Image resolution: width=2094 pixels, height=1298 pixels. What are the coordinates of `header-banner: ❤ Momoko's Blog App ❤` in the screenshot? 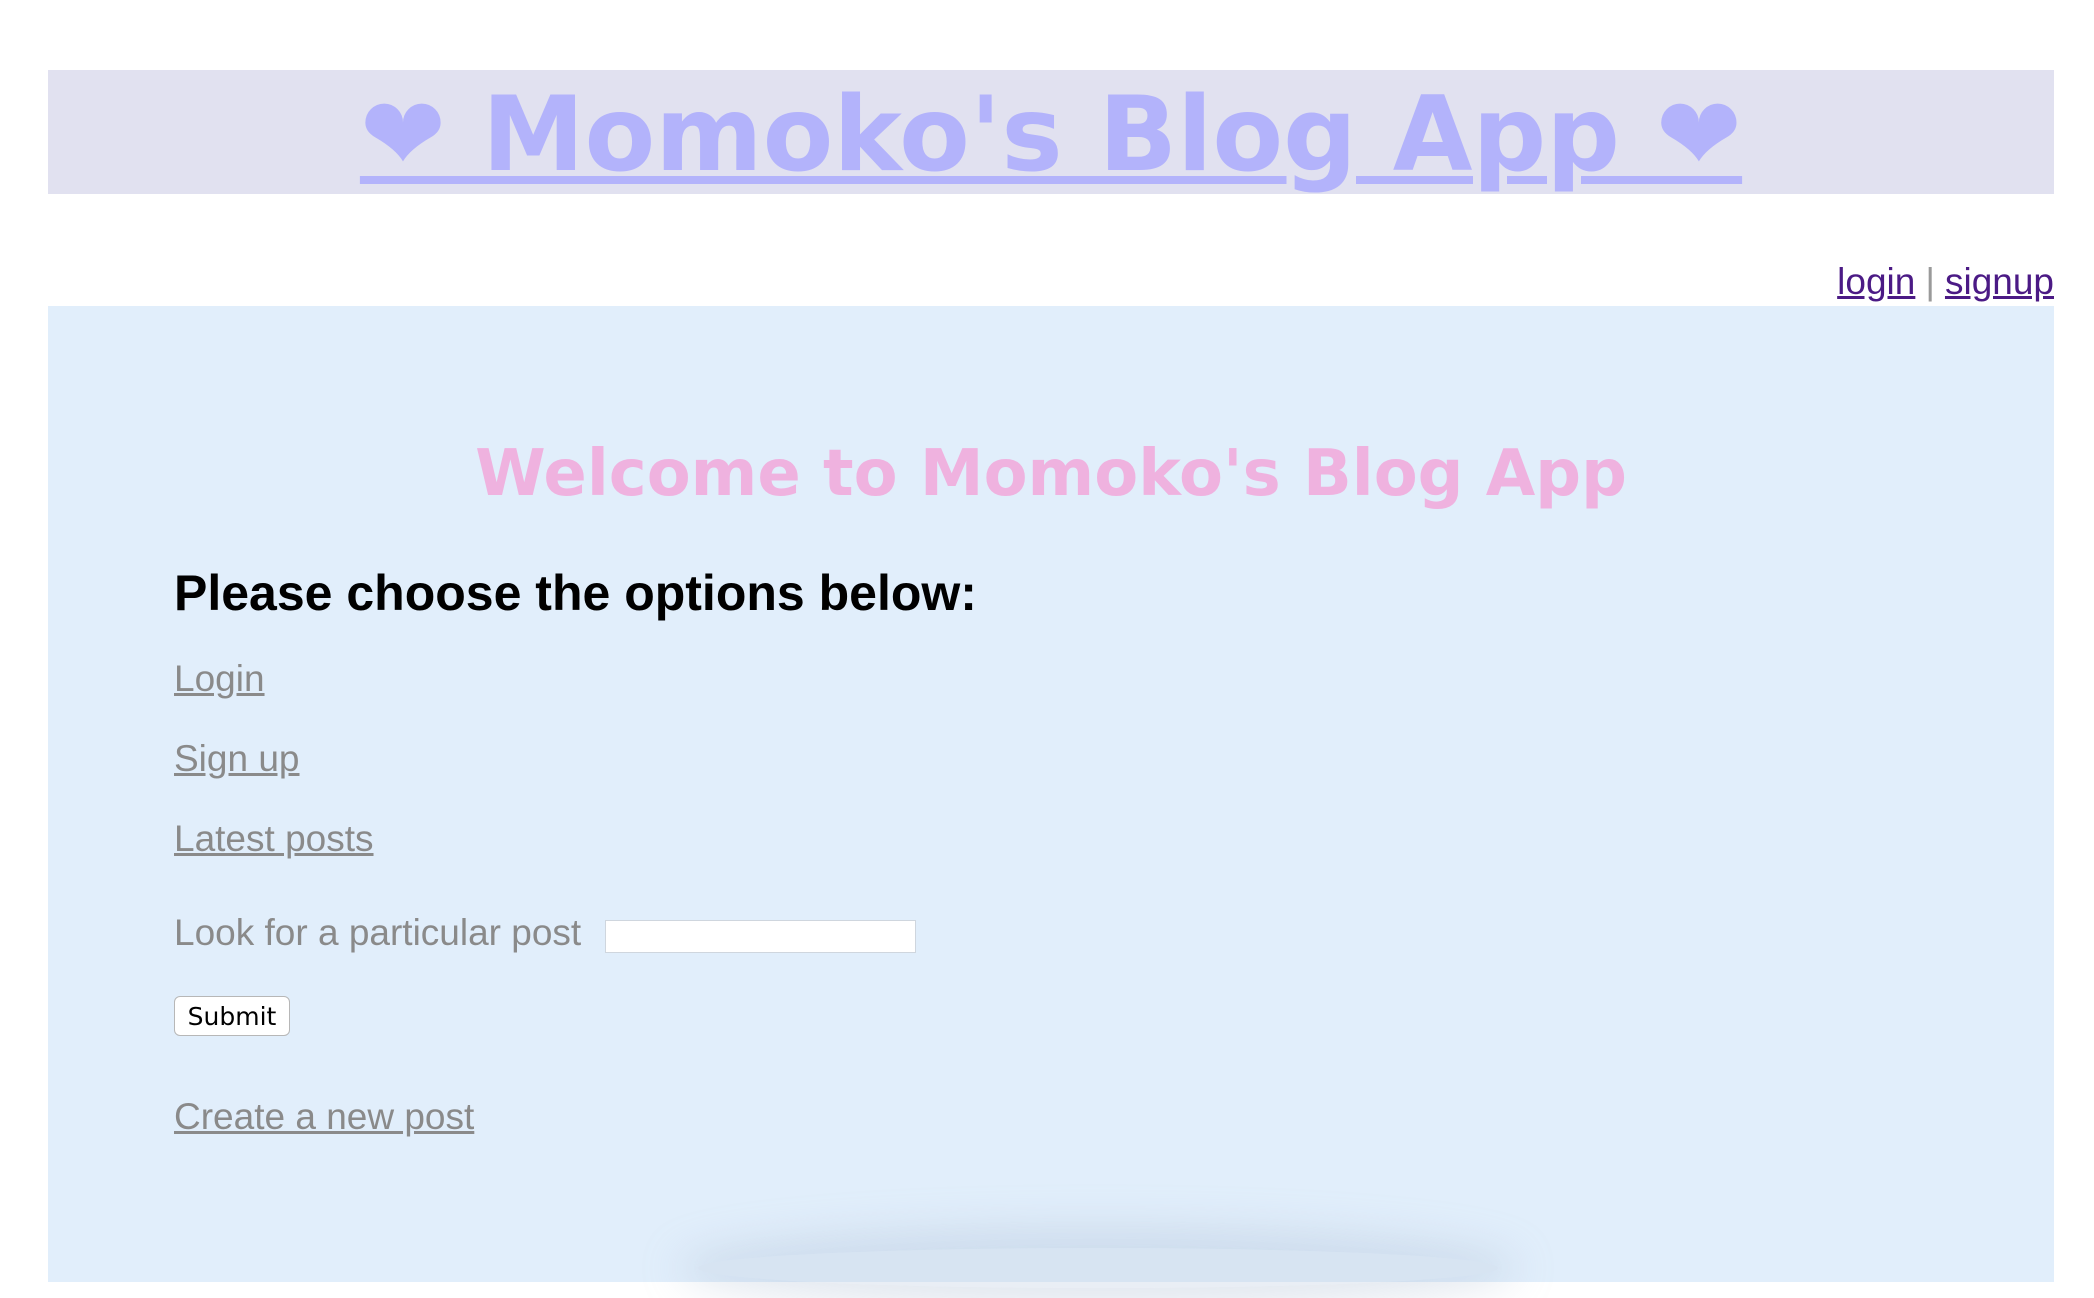 It's located at (1051, 132).